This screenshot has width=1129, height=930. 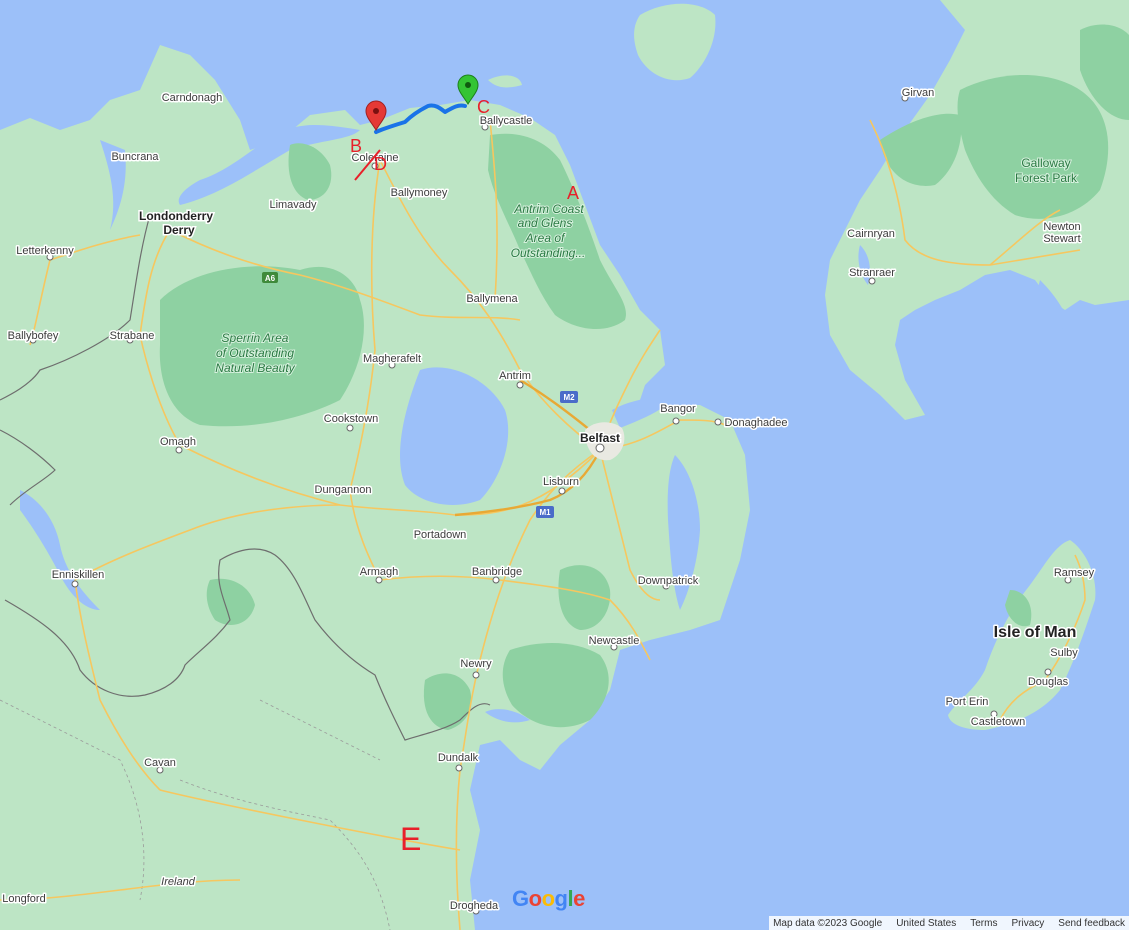 What do you see at coordinates (78, 575) in the screenshot?
I see `label-enniskillen: Enniskillen` at bounding box center [78, 575].